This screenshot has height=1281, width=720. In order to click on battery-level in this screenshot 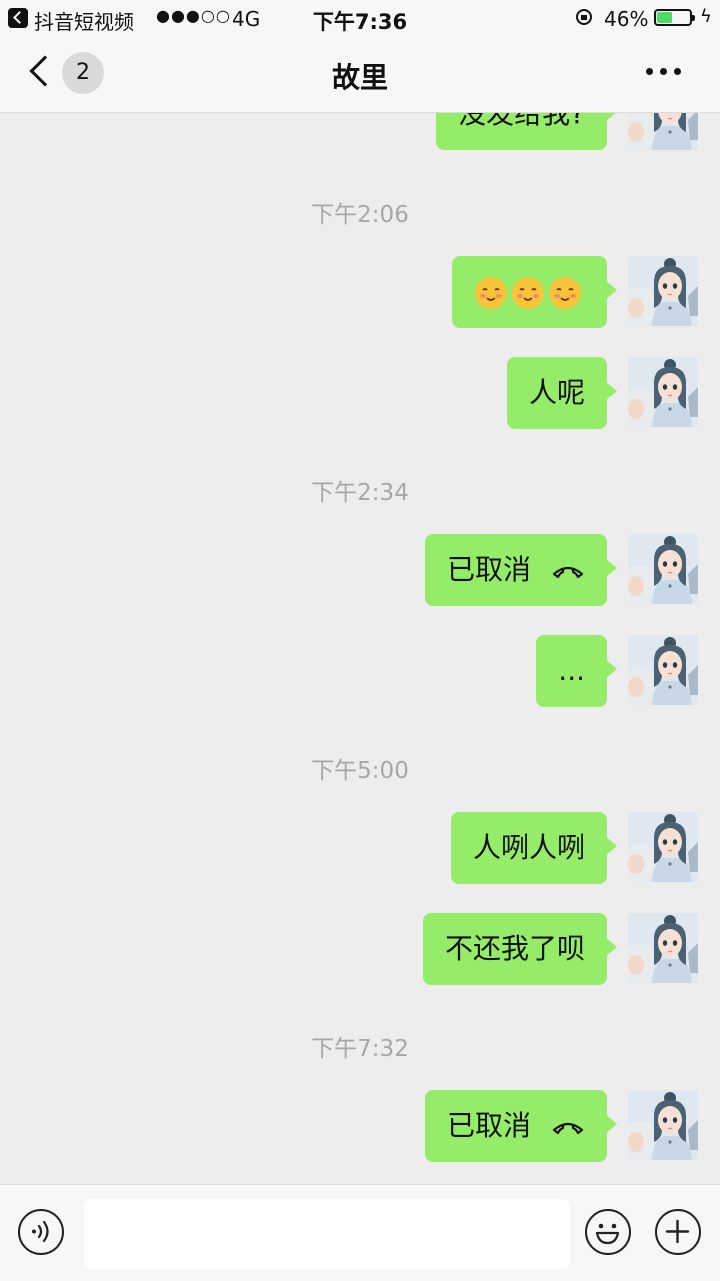, I will do `click(664, 17)`.